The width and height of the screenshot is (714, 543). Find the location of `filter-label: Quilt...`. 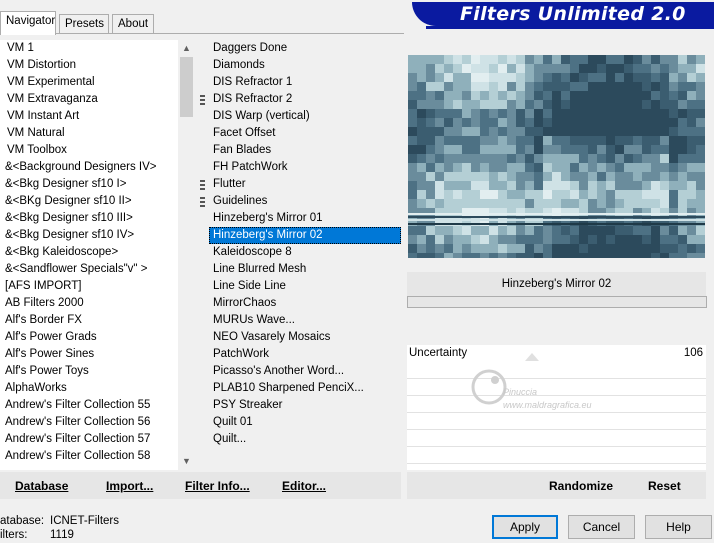

filter-label: Quilt... is located at coordinates (230, 439).